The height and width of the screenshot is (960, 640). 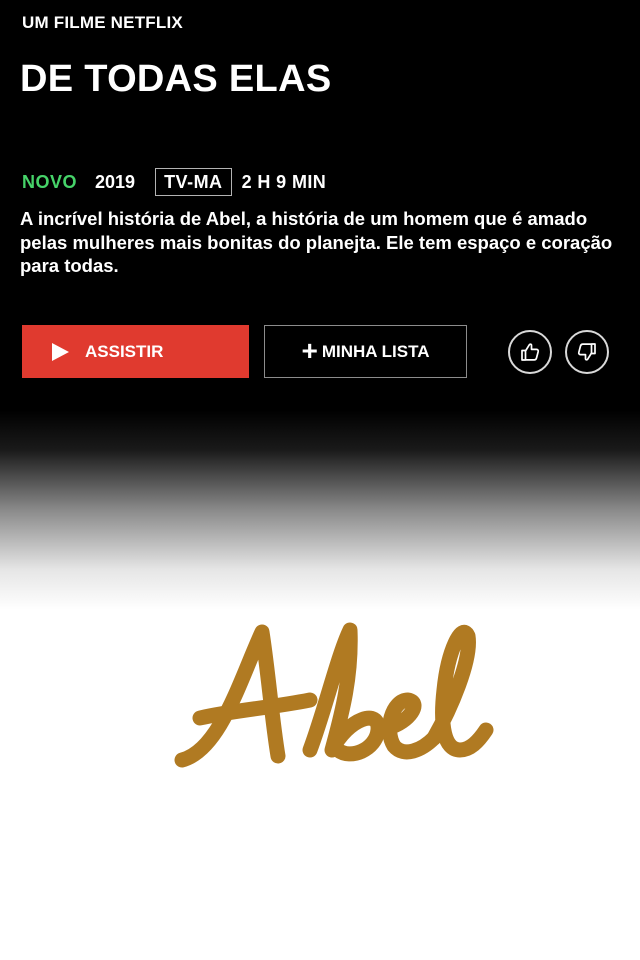 What do you see at coordinates (334, 695) in the screenshot?
I see `title-logo` at bounding box center [334, 695].